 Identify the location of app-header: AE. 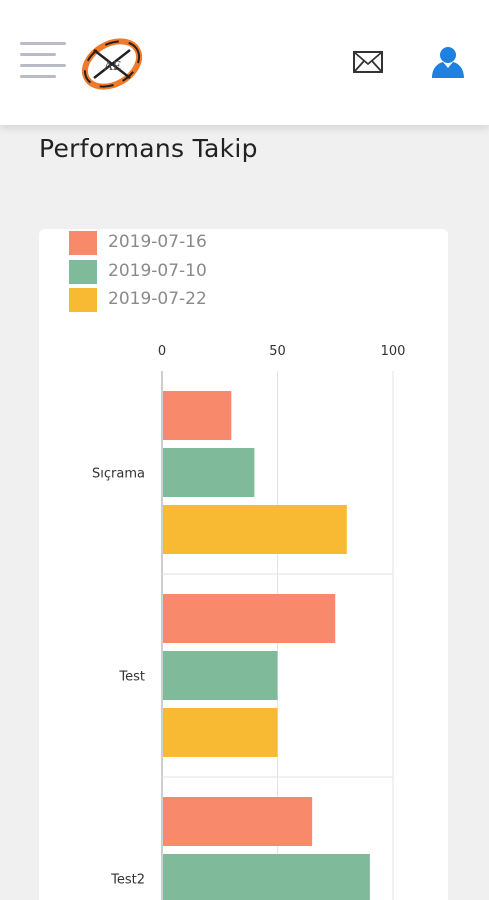
(244, 62).